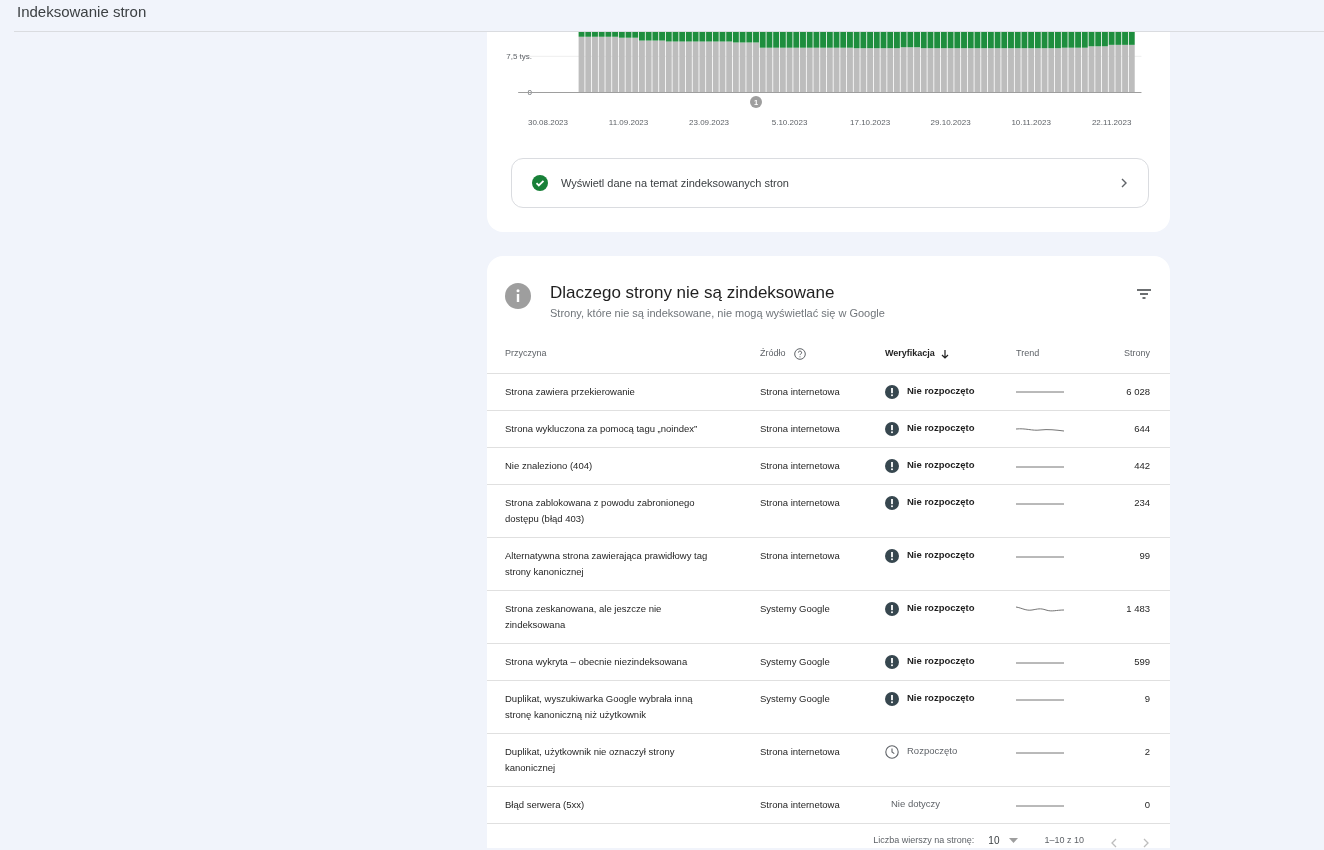  What do you see at coordinates (607, 563) in the screenshot?
I see `reason-text: Alternatywna strona zawierająca prawidłowy tag strony kanonicznej` at bounding box center [607, 563].